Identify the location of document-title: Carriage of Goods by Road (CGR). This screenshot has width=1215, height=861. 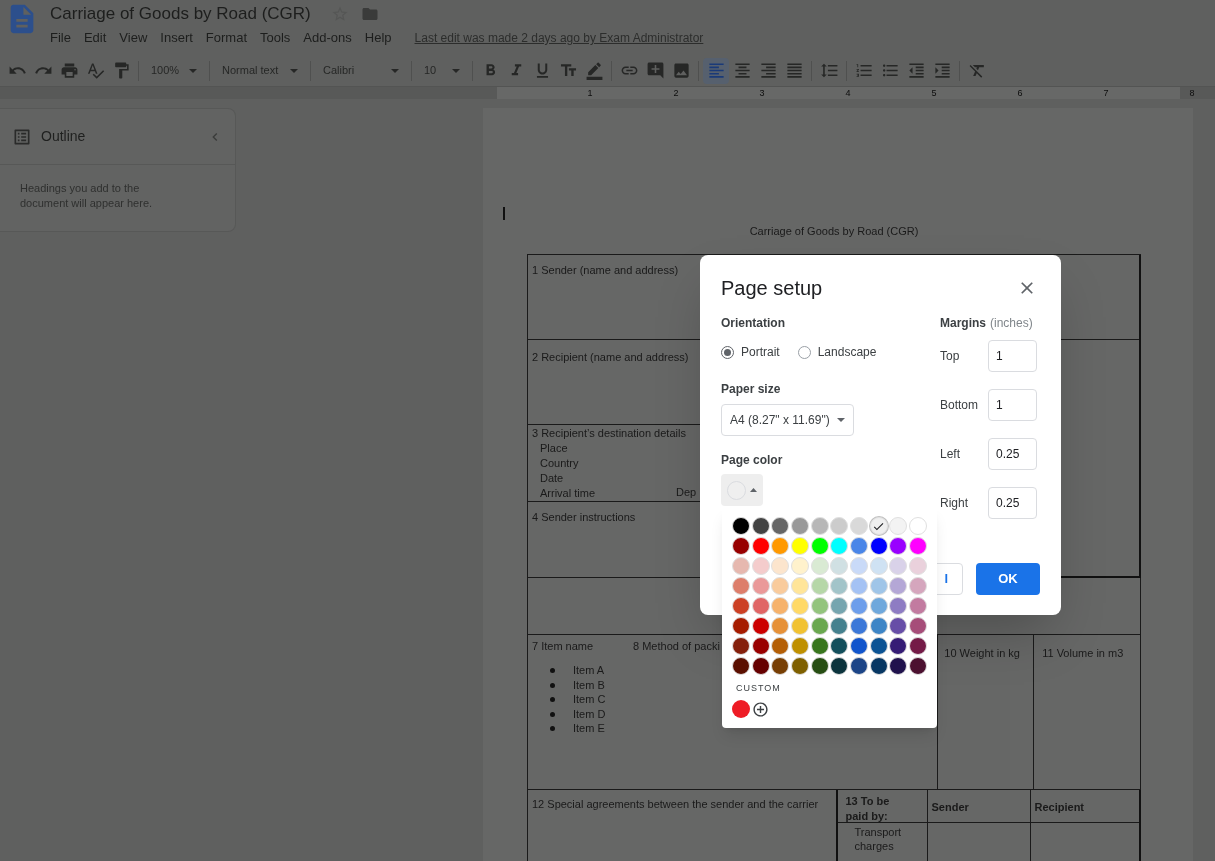
(180, 14).